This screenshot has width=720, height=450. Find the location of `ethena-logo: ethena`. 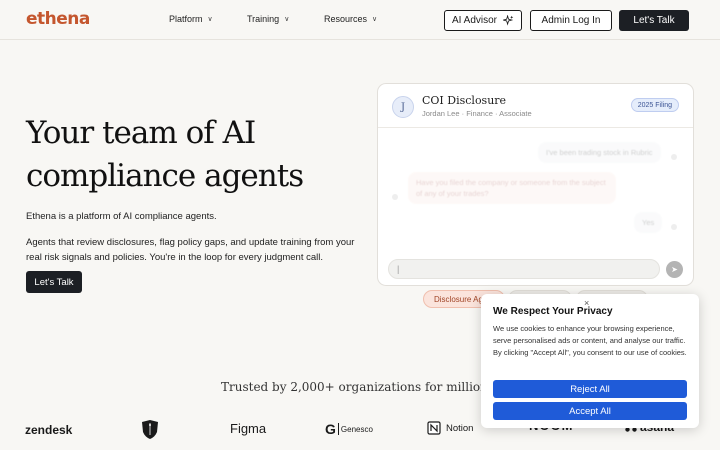

ethena-logo: ethena is located at coordinates (58, 19).